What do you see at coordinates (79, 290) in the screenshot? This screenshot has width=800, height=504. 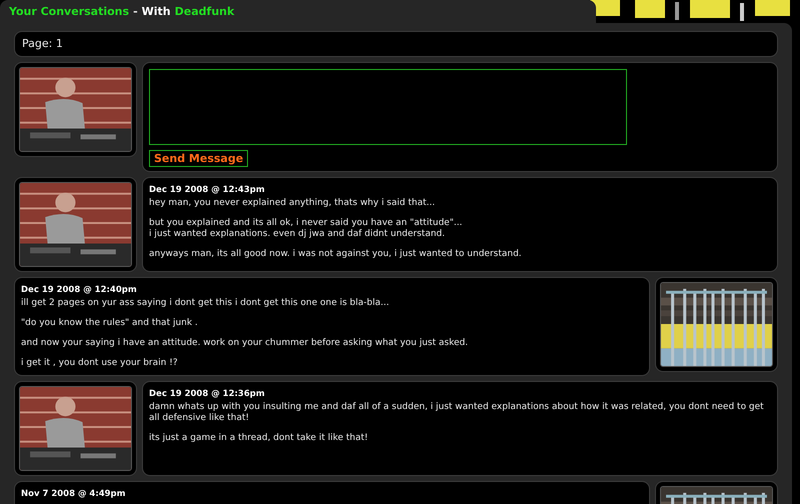 I see `message-date: Dec 19 2008 @ 12:40pm` at bounding box center [79, 290].